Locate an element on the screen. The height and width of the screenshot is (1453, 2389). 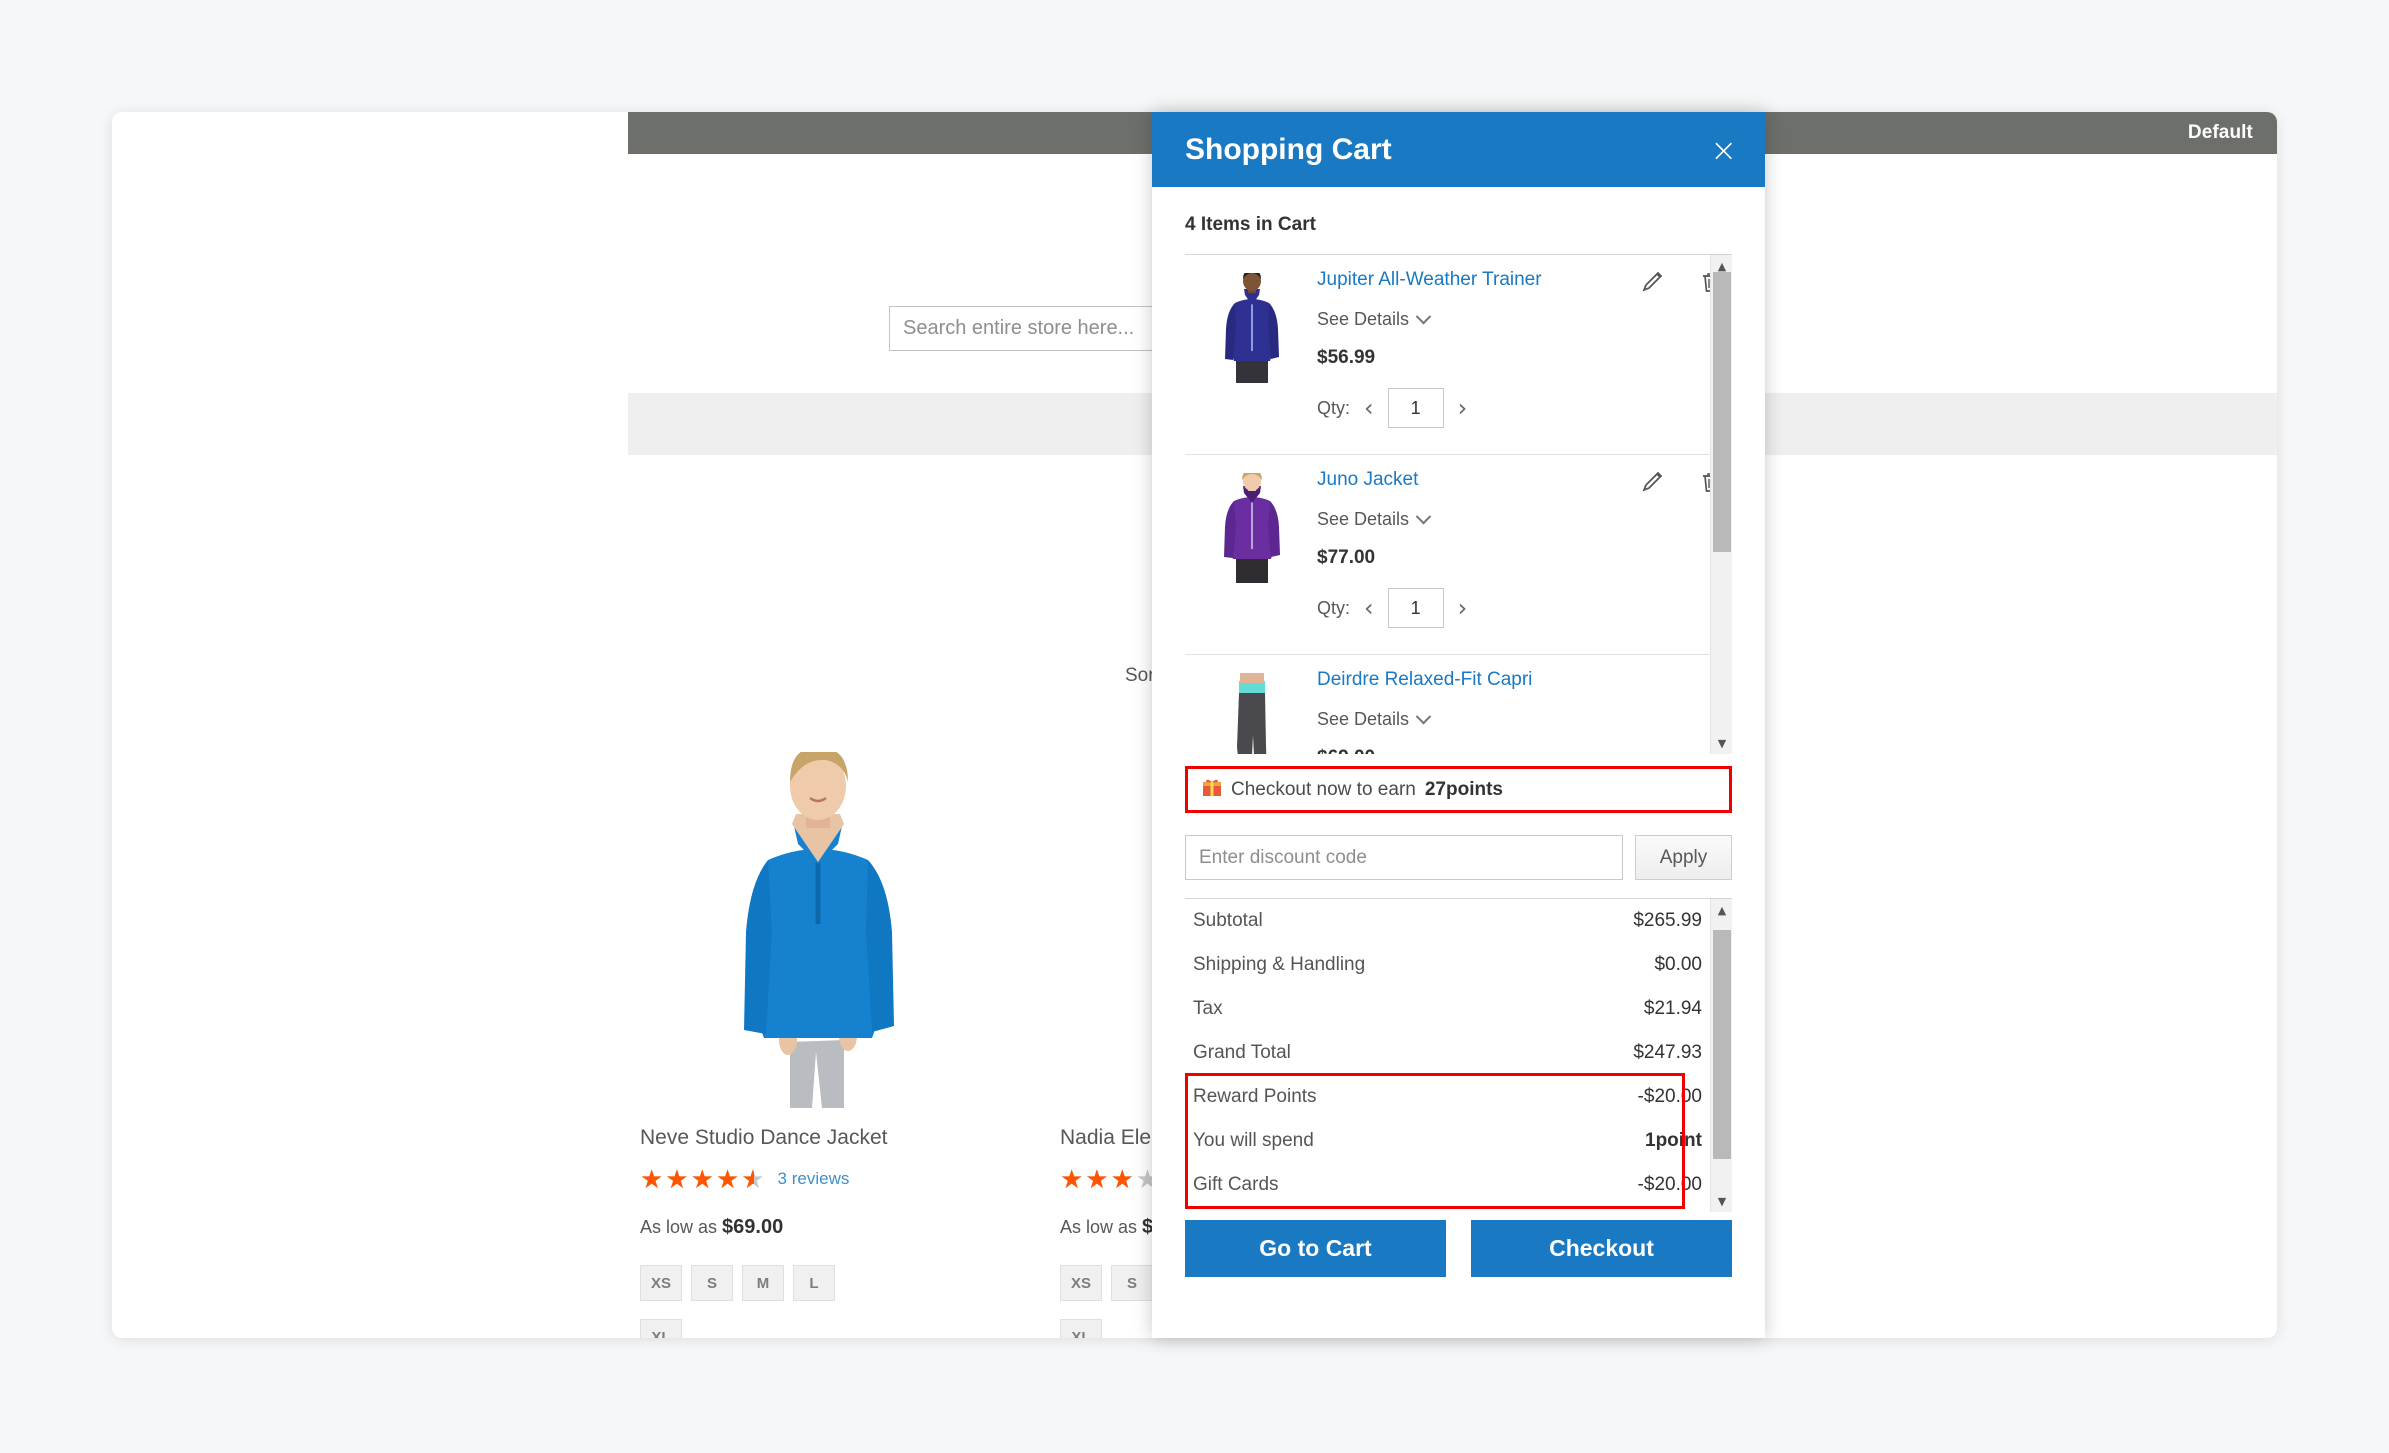
product-name: Neve Studio Dance Jacket is located at coordinates (818, 1138).